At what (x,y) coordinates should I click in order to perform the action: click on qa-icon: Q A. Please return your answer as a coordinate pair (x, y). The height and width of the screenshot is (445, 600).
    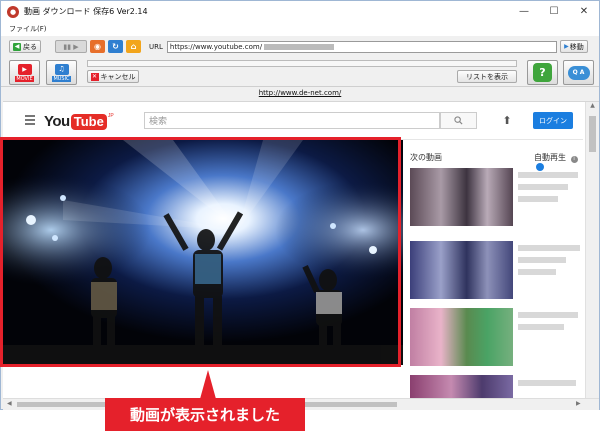
    Looking at the image, I should click on (578, 72).